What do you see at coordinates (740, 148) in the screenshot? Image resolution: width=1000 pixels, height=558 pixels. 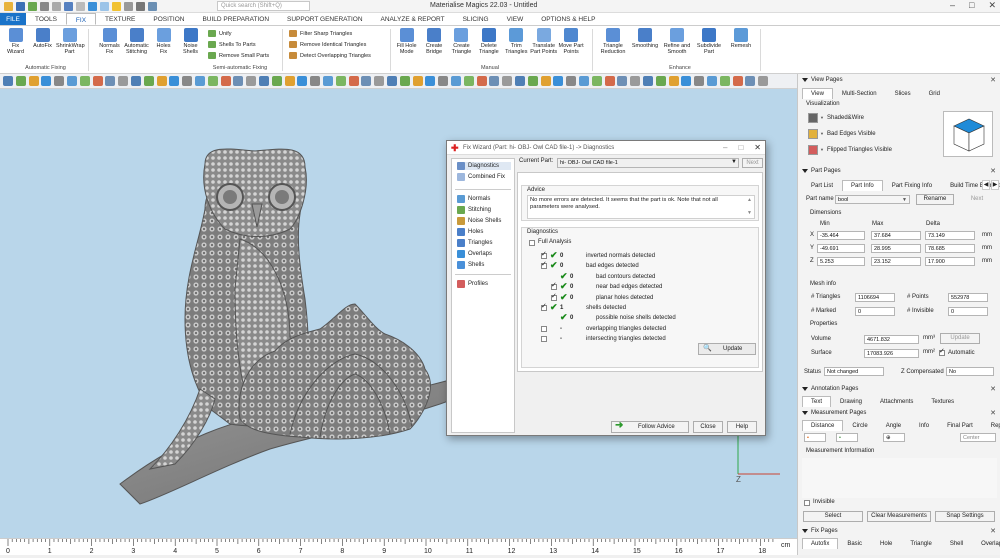 I see `dialog-maximize-icon: □` at bounding box center [740, 148].